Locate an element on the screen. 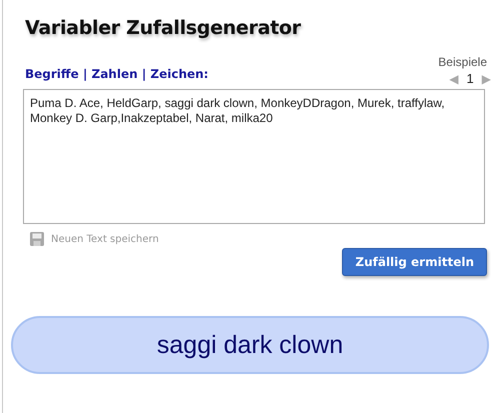 The width and height of the screenshot is (503, 413). randomize-button: Zufällig ermitteln is located at coordinates (414, 262).